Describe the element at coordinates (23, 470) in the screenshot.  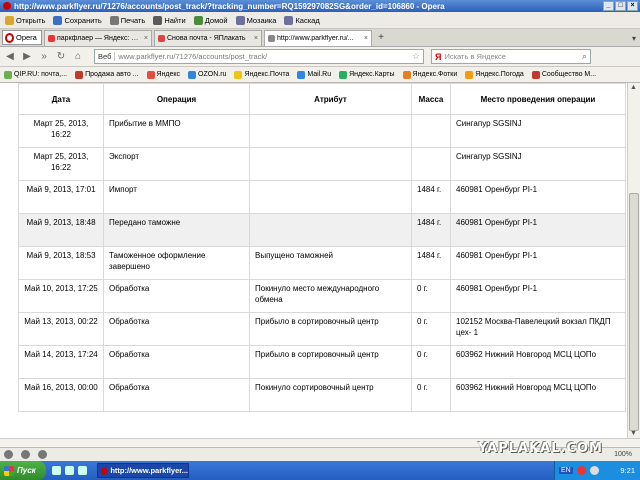
I see `start-button: Пуск` at that location.